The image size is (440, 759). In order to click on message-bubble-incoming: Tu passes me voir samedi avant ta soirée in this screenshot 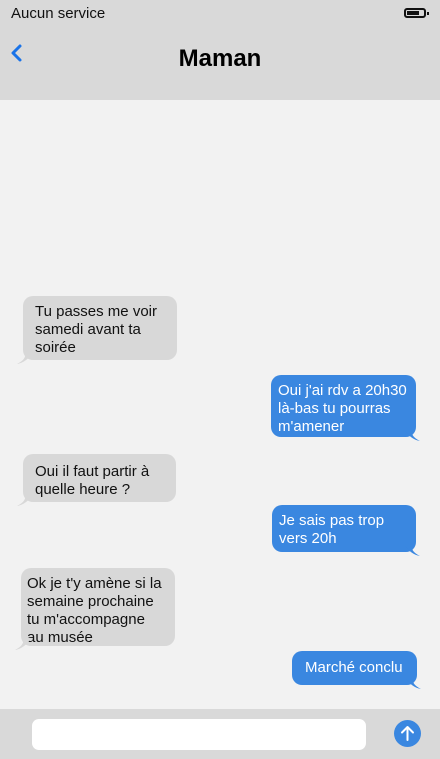, I will do `click(97, 330)`.